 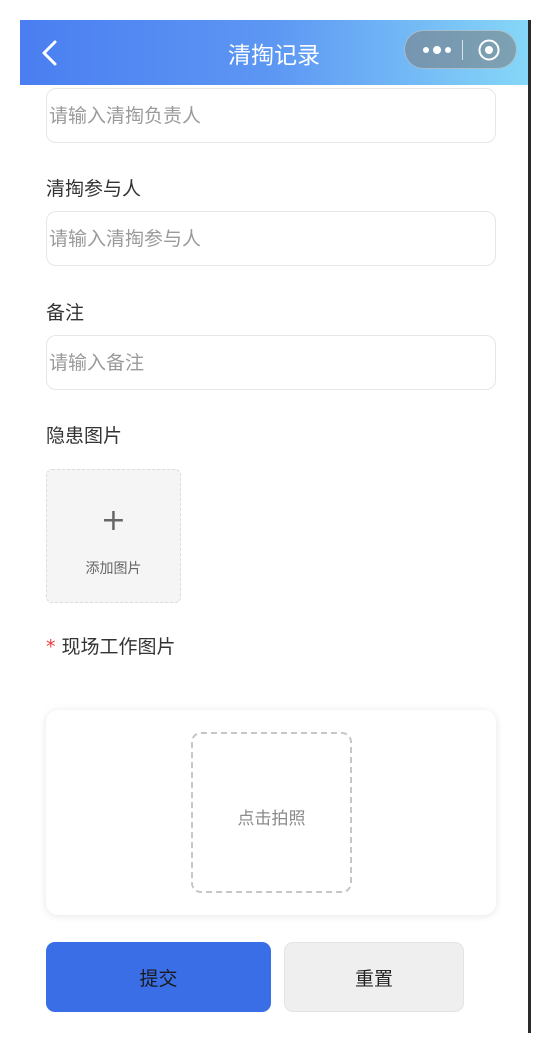 What do you see at coordinates (374, 977) in the screenshot?
I see `reset-button: 重置` at bounding box center [374, 977].